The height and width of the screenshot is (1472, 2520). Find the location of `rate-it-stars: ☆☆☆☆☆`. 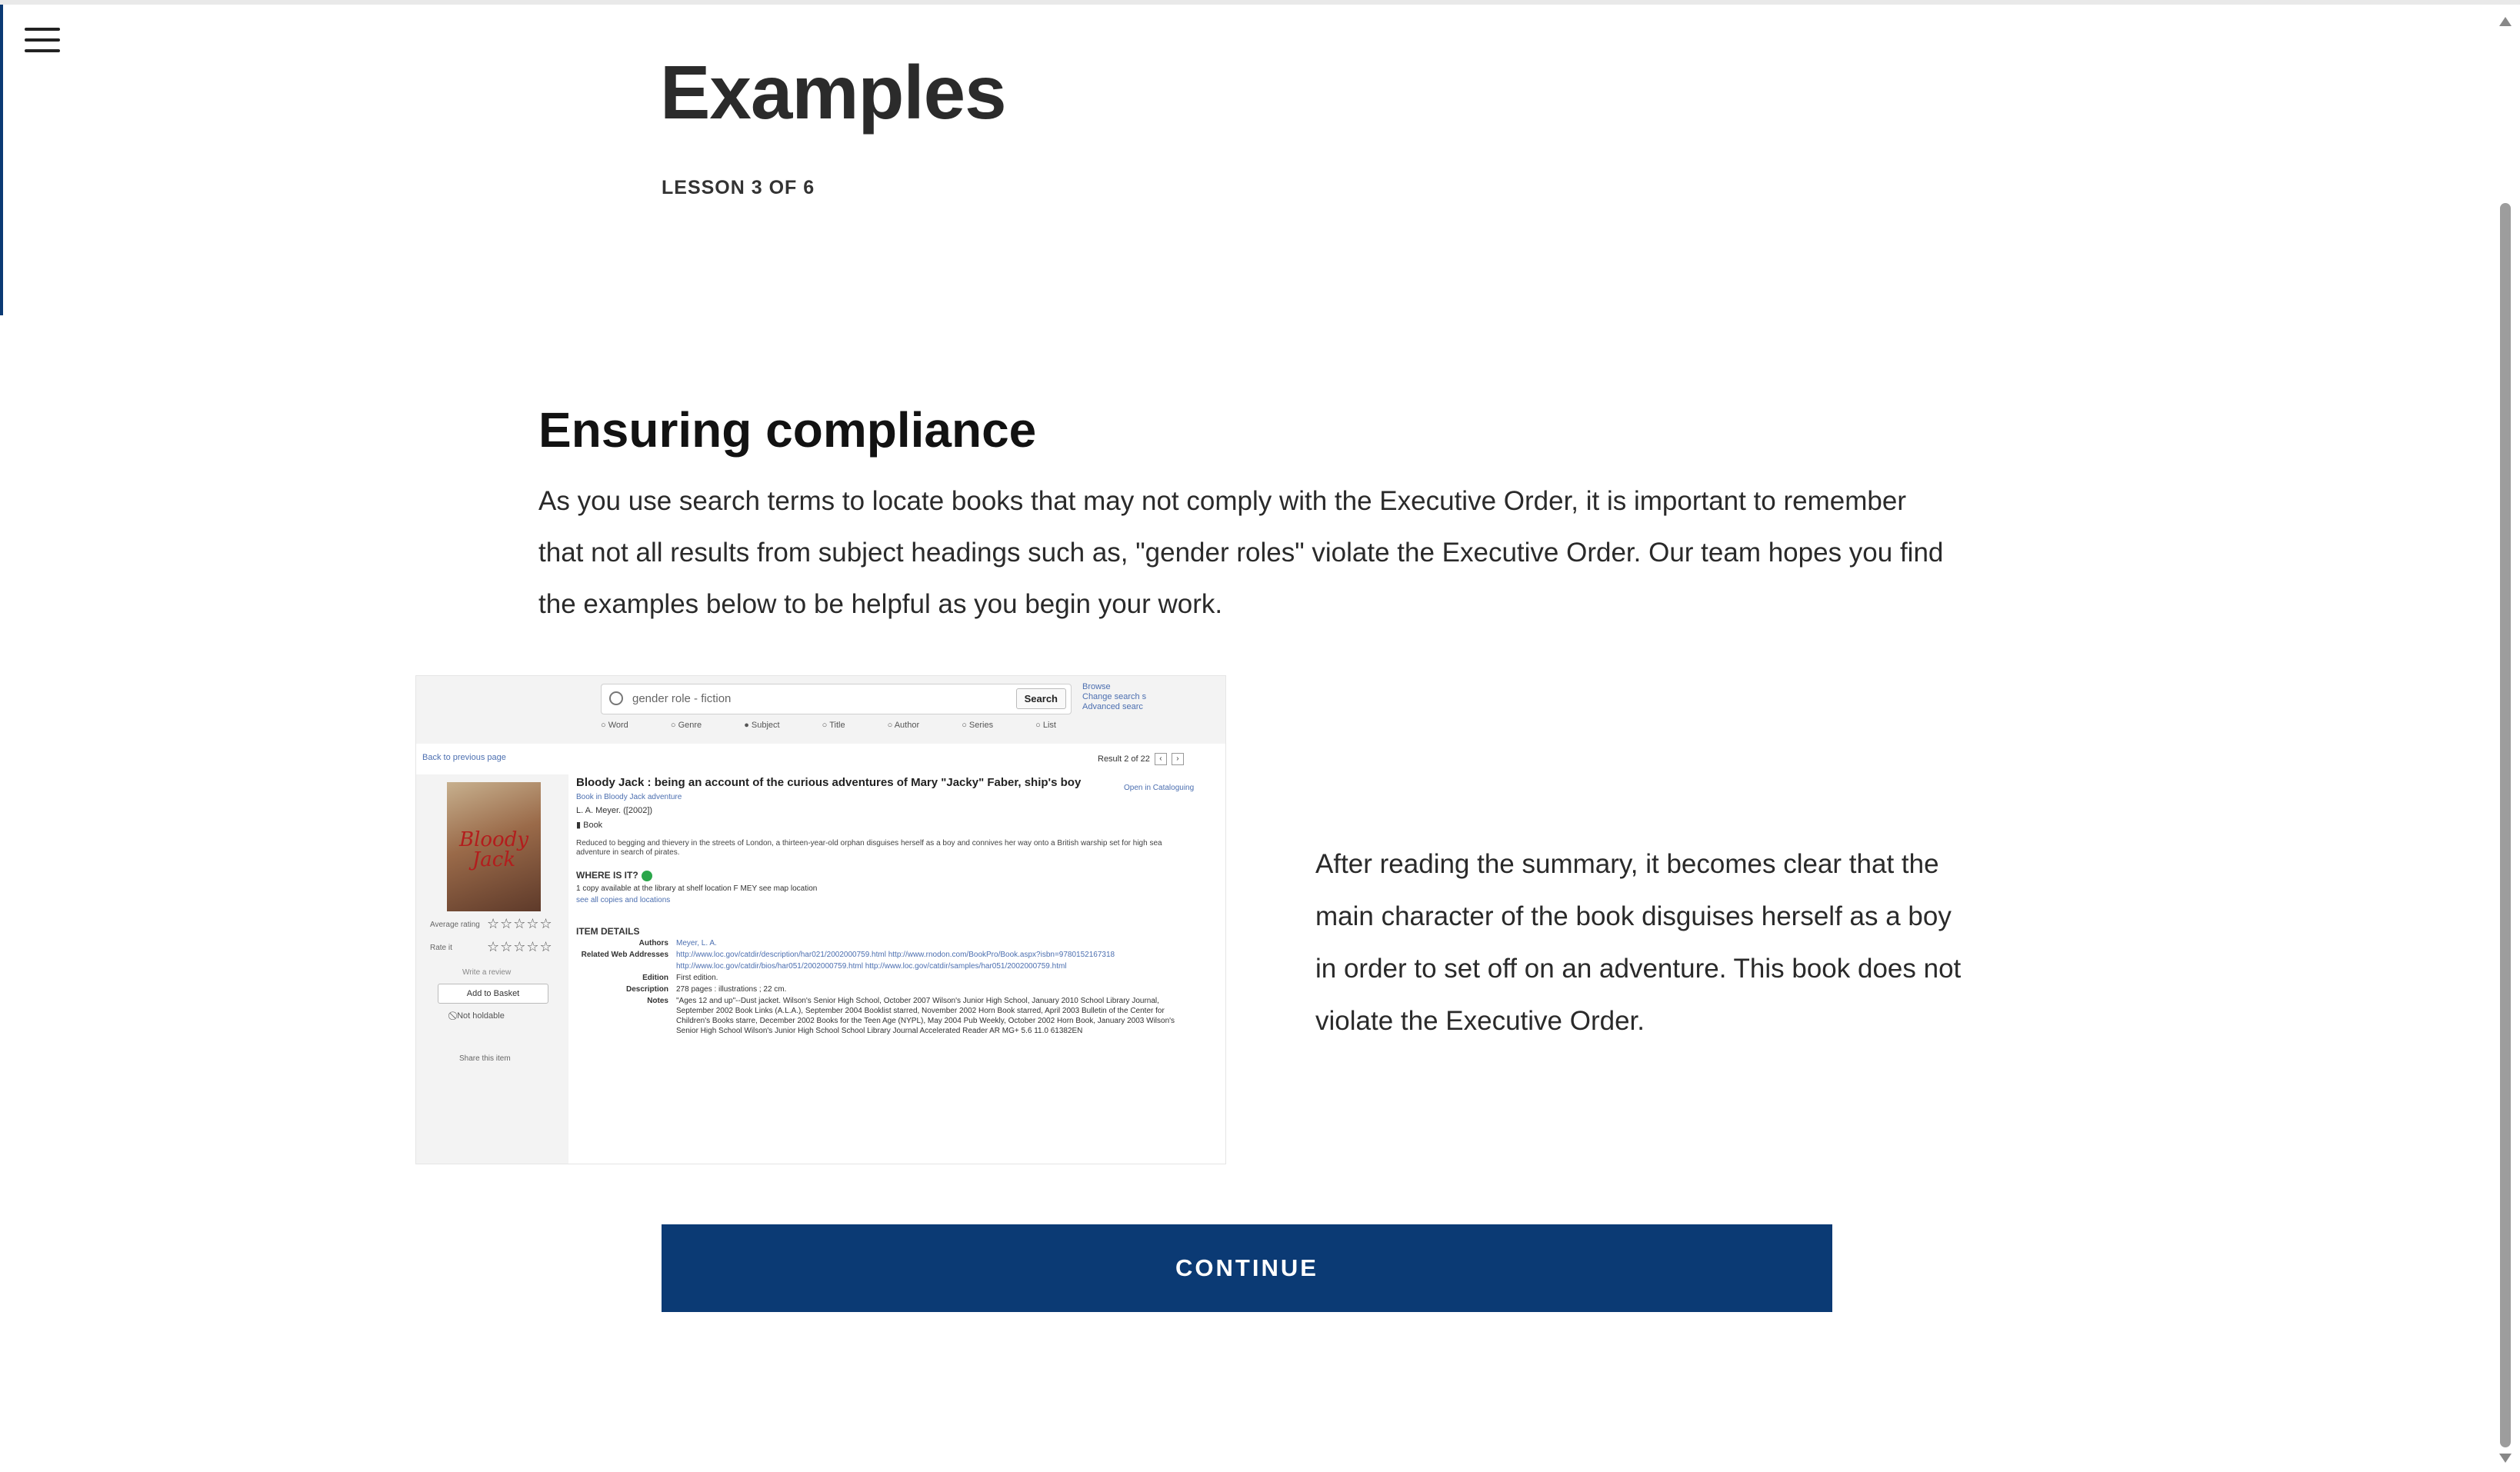

rate-it-stars: ☆☆☆☆☆ is located at coordinates (520, 946).